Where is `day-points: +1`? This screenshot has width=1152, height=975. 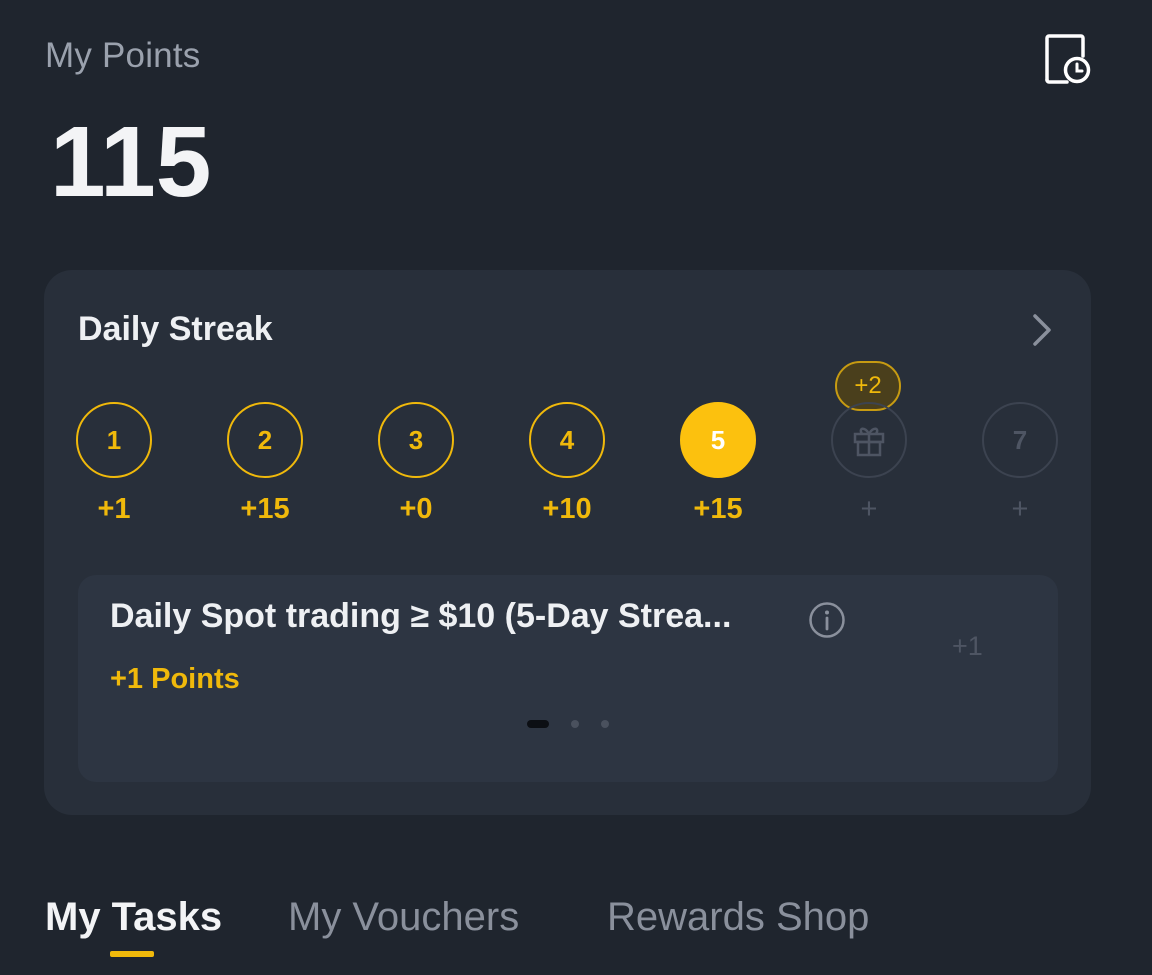
day-points: +1 is located at coordinates (114, 509).